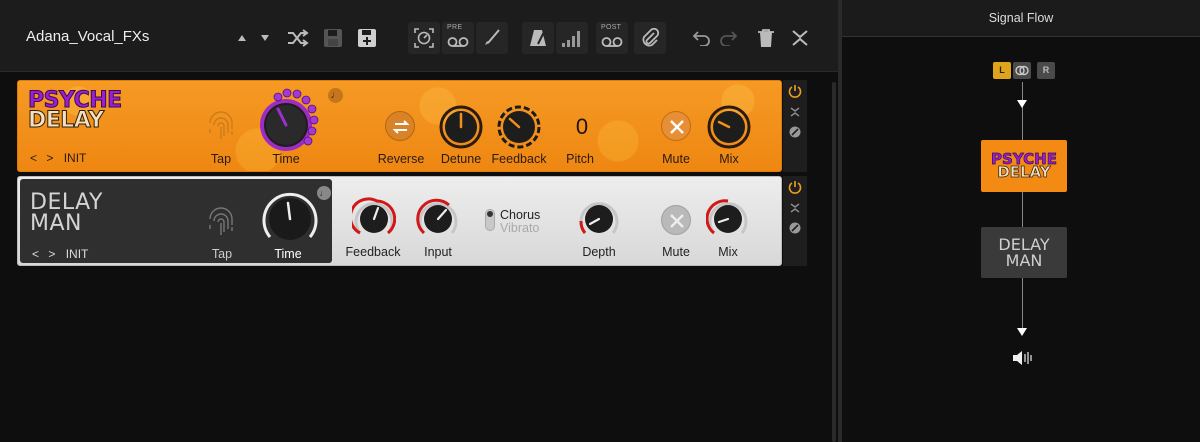 This screenshot has height=442, width=1200. I want to click on flow-psyche-line2: DELAY, so click(1024, 172).